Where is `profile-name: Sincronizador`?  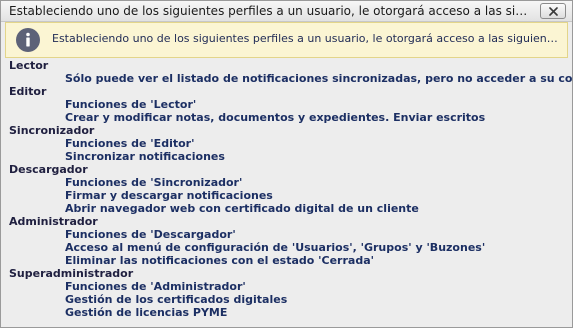 profile-name: Sincronizador is located at coordinates (52, 130).